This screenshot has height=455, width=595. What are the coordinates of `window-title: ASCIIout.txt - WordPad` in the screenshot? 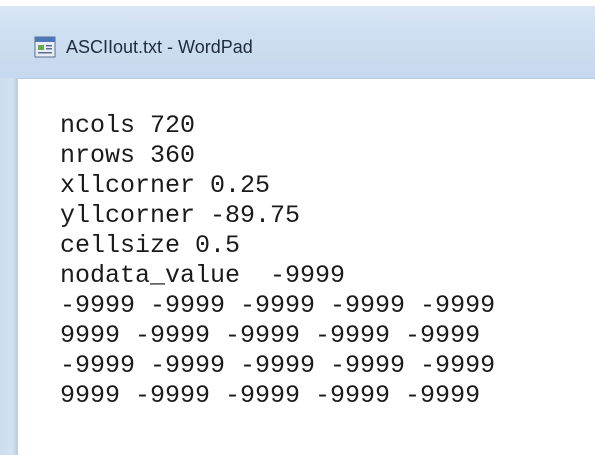 It's located at (159, 47).